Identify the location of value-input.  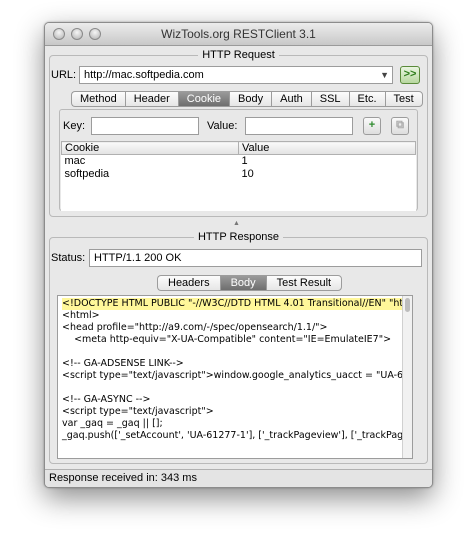
(299, 126).